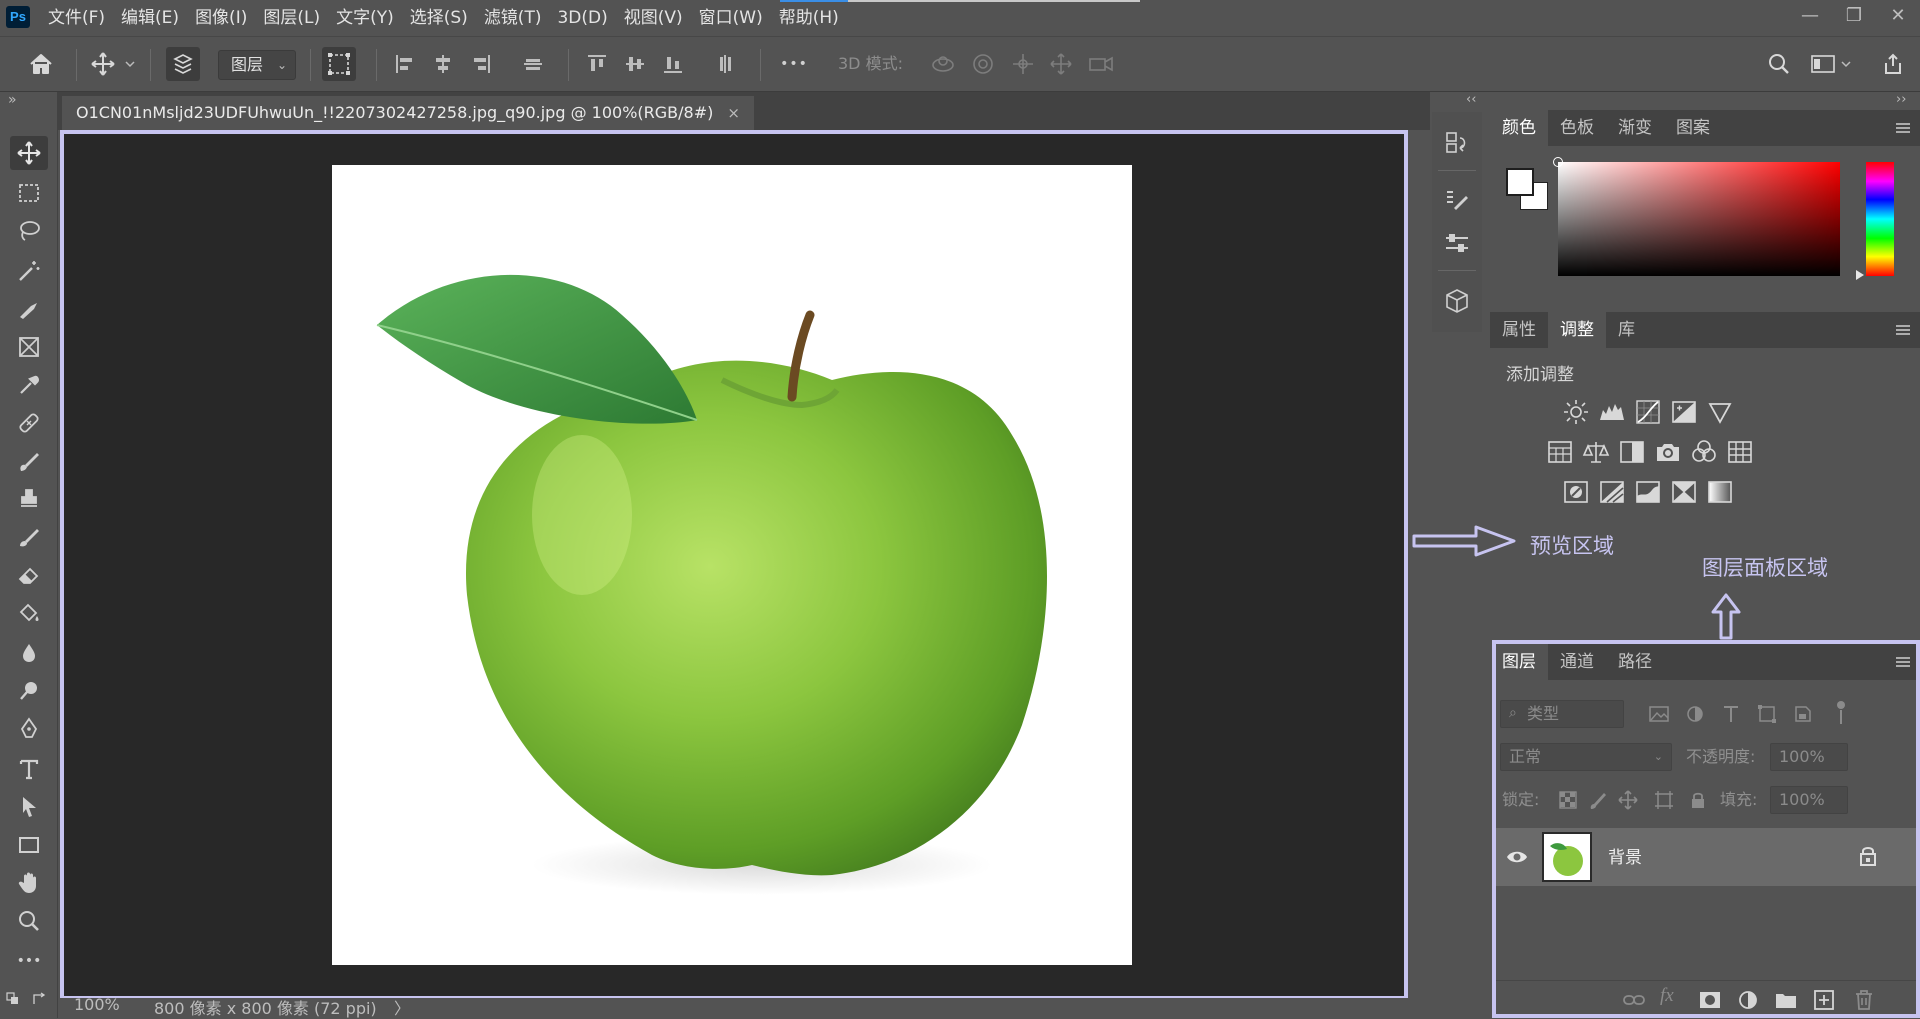 The height and width of the screenshot is (1019, 1920). Describe the element at coordinates (40, 999) in the screenshot. I see `swap-colors-icon` at that location.